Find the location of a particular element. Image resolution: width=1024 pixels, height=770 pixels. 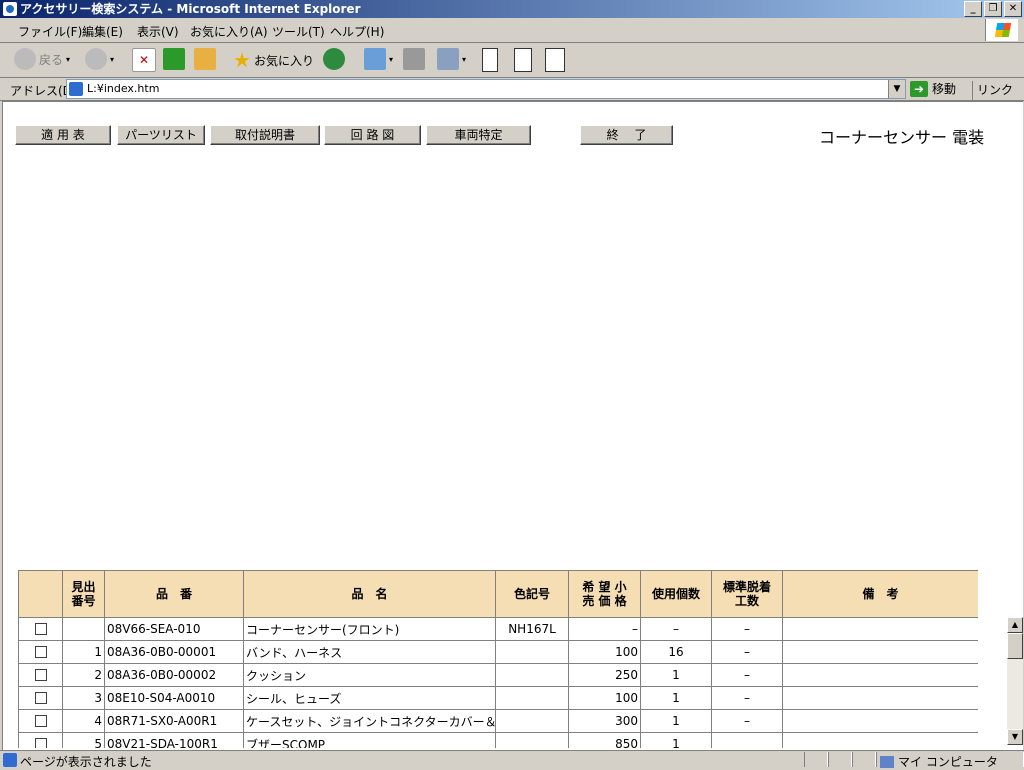

scroll-thumb is located at coordinates (1015, 646).